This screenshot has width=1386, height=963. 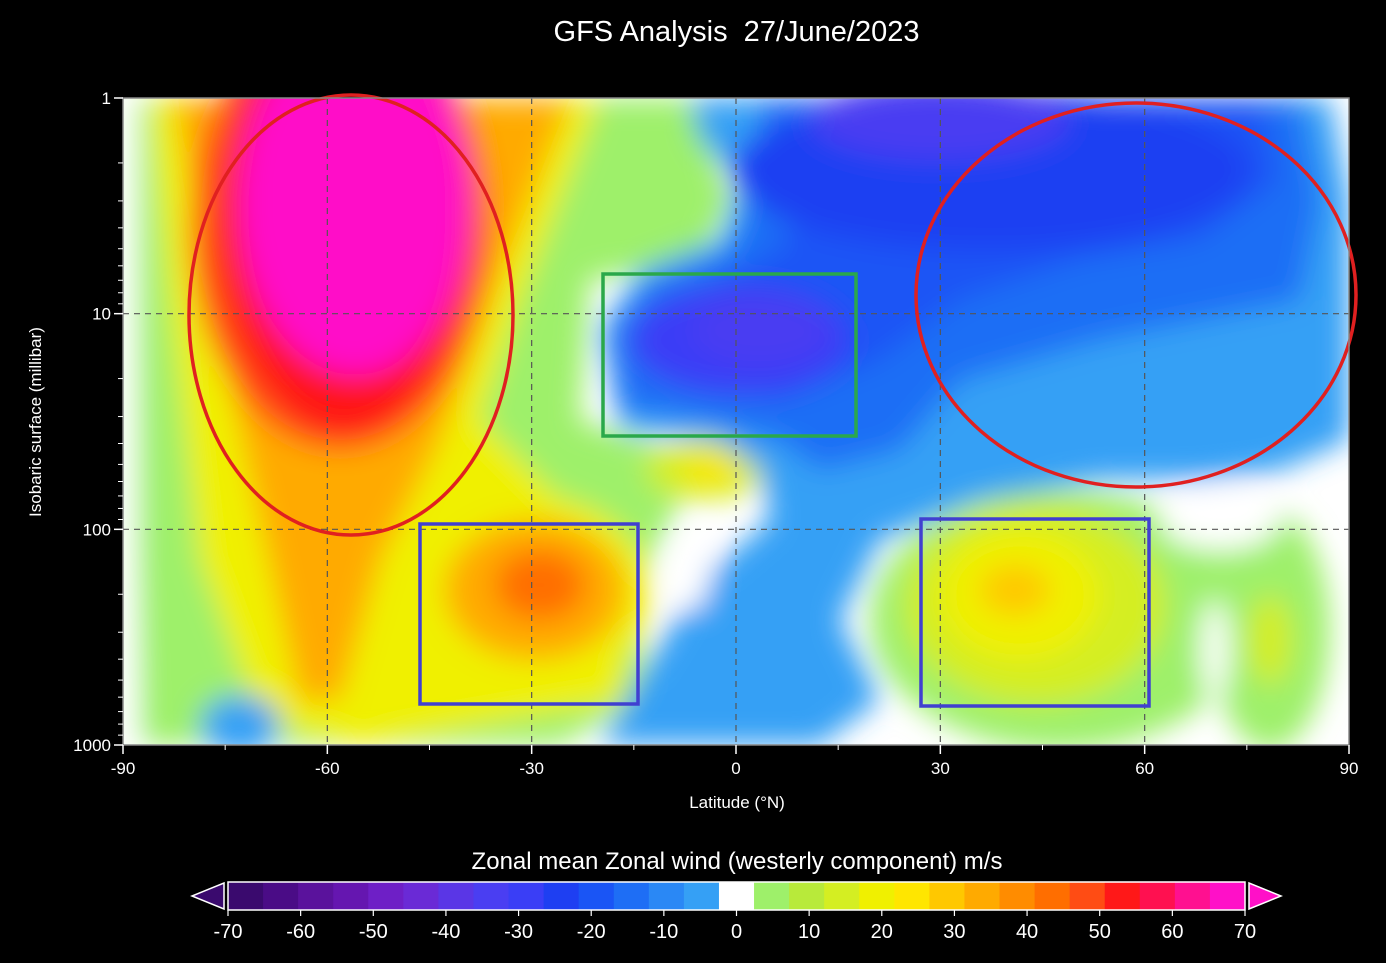 What do you see at coordinates (123, 768) in the screenshot?
I see `x-tick-label: -90` at bounding box center [123, 768].